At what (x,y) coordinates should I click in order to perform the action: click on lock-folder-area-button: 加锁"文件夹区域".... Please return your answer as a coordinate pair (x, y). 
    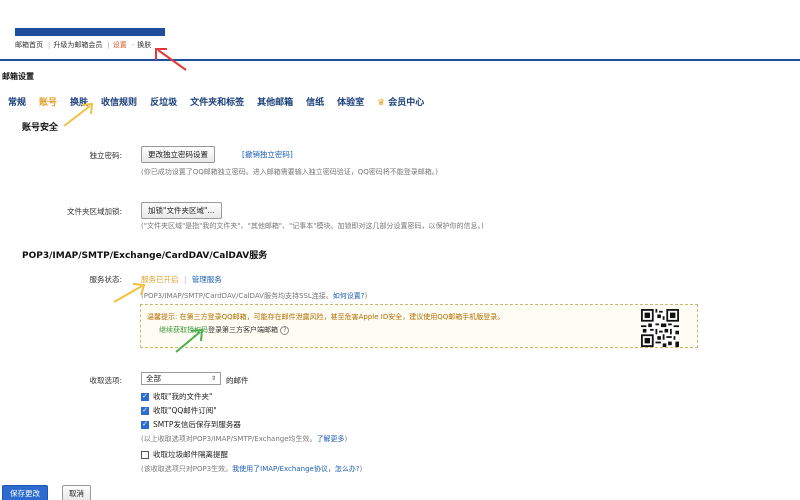
    Looking at the image, I should click on (181, 210).